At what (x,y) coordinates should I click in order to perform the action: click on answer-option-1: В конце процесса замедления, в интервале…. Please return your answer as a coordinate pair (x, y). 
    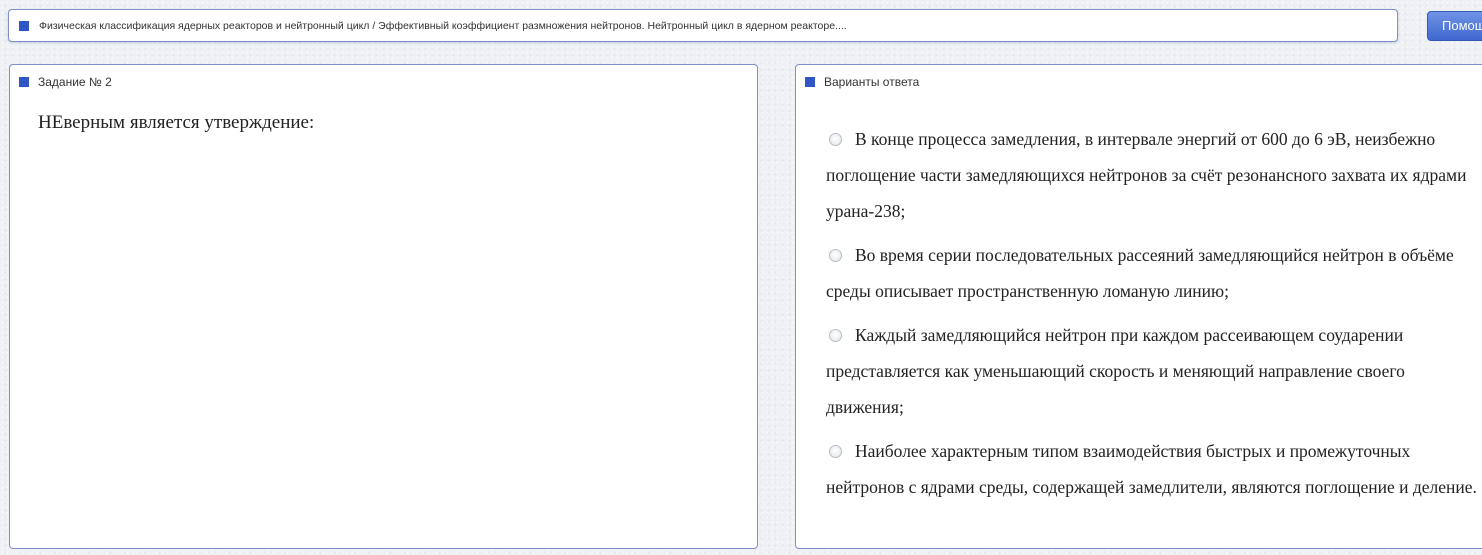
    Looking at the image, I should click on (1154, 175).